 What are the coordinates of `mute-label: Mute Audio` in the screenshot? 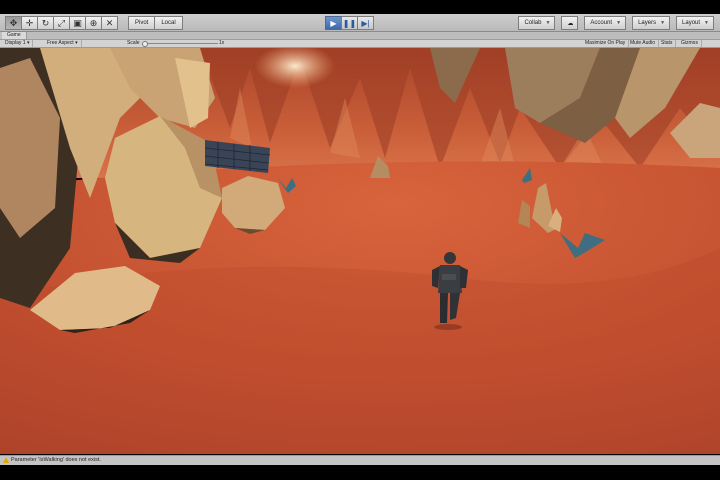 It's located at (643, 43).